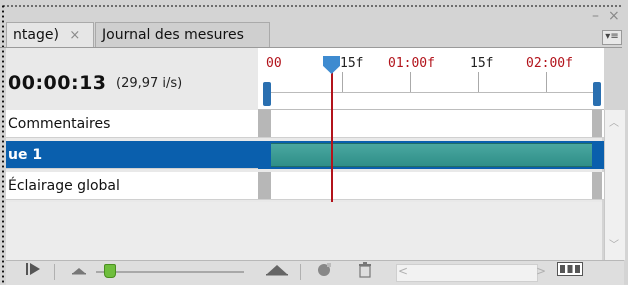 This screenshot has width=628, height=285. Describe the element at coordinates (431, 155) in the screenshot. I see `layer-duration-bar` at that location.